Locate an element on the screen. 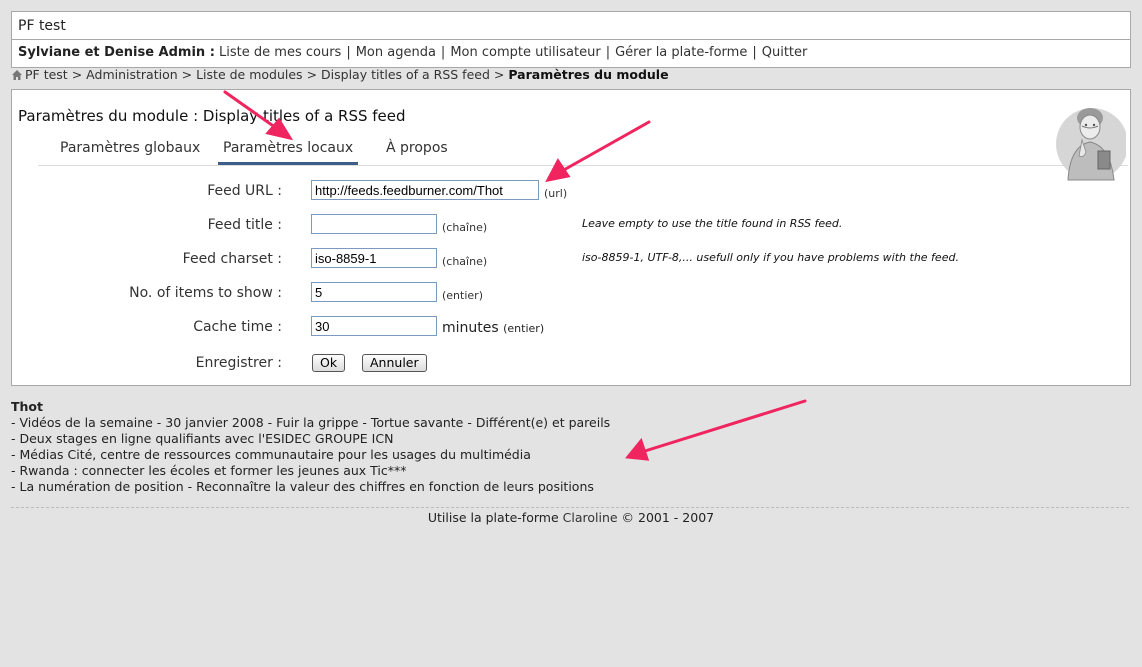  items-to-show-label: No. of items to show : is located at coordinates (205, 293).